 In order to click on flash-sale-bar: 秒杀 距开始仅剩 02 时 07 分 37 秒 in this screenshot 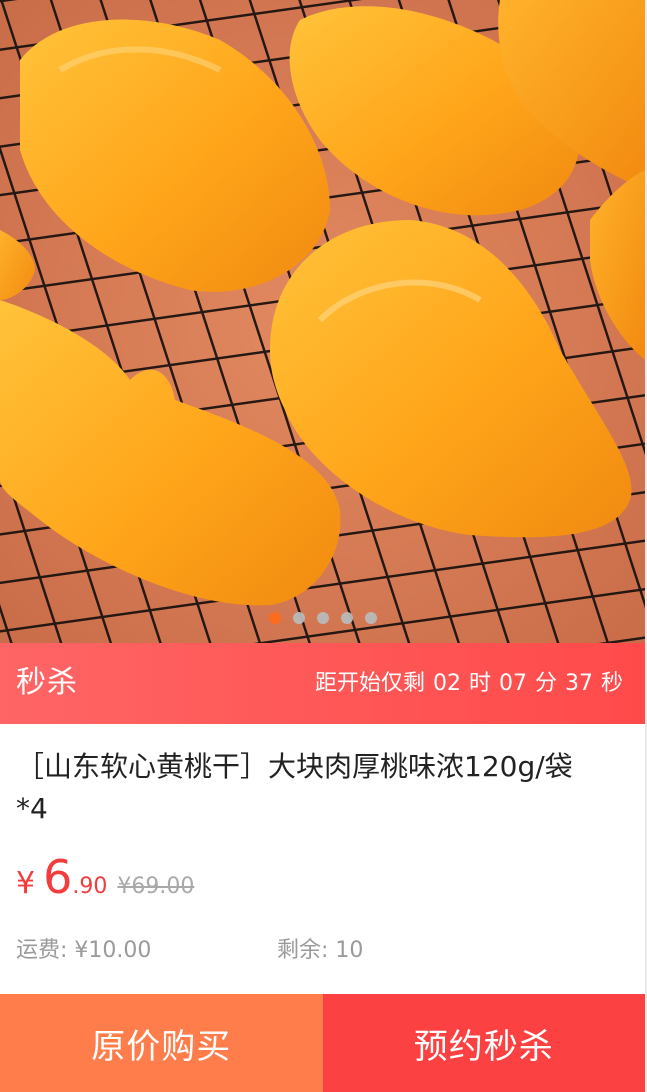, I will do `click(322, 683)`.